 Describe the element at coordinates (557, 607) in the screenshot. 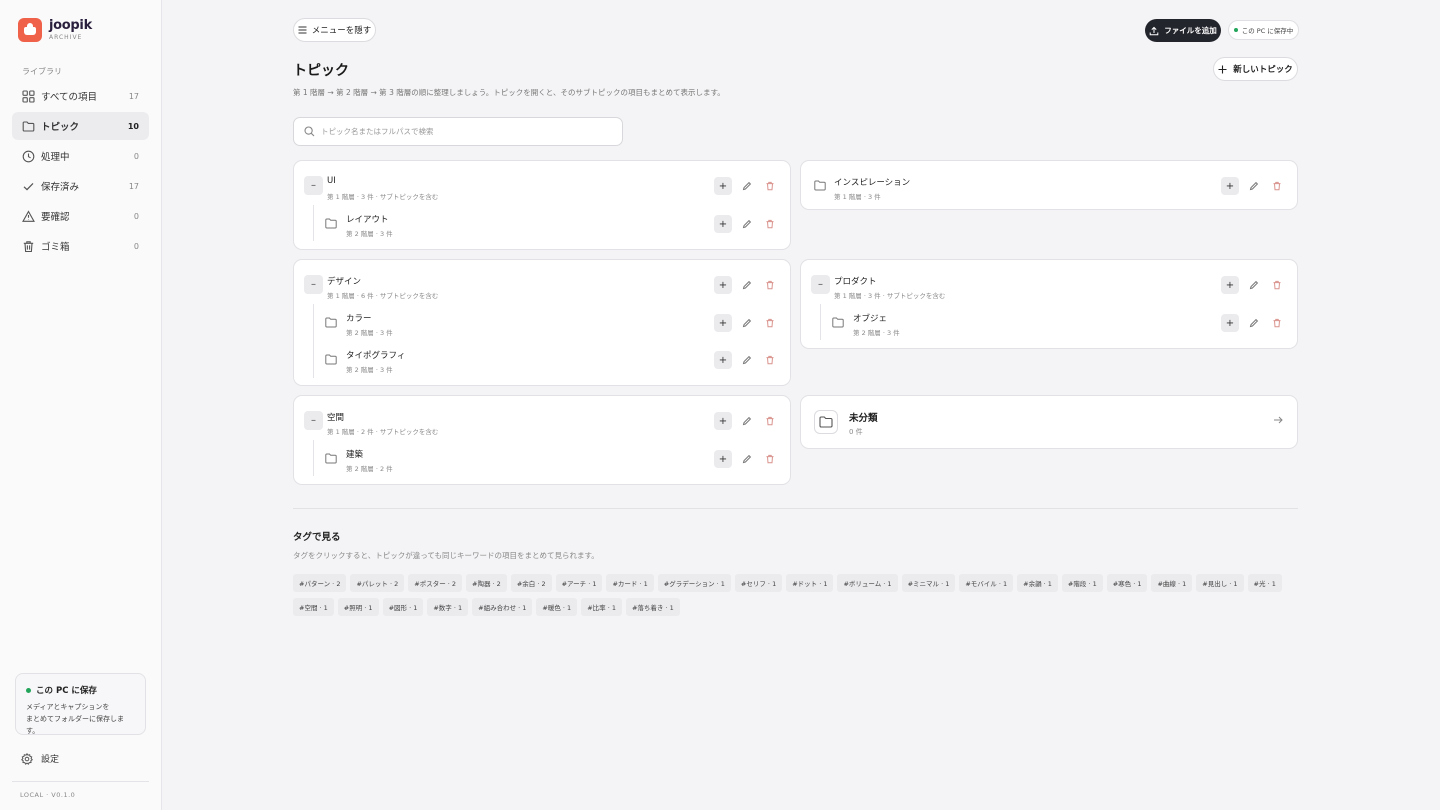

I see `tag-chip: #暖色 · 1` at that location.